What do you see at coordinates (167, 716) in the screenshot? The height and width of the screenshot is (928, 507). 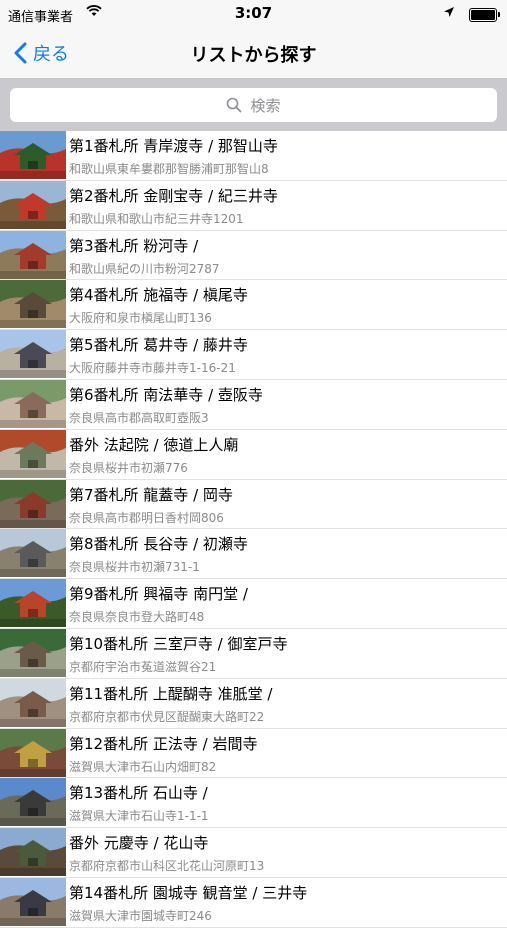 I see `temple-address: 京都府京都市伏見区醍醐東大路町22` at bounding box center [167, 716].